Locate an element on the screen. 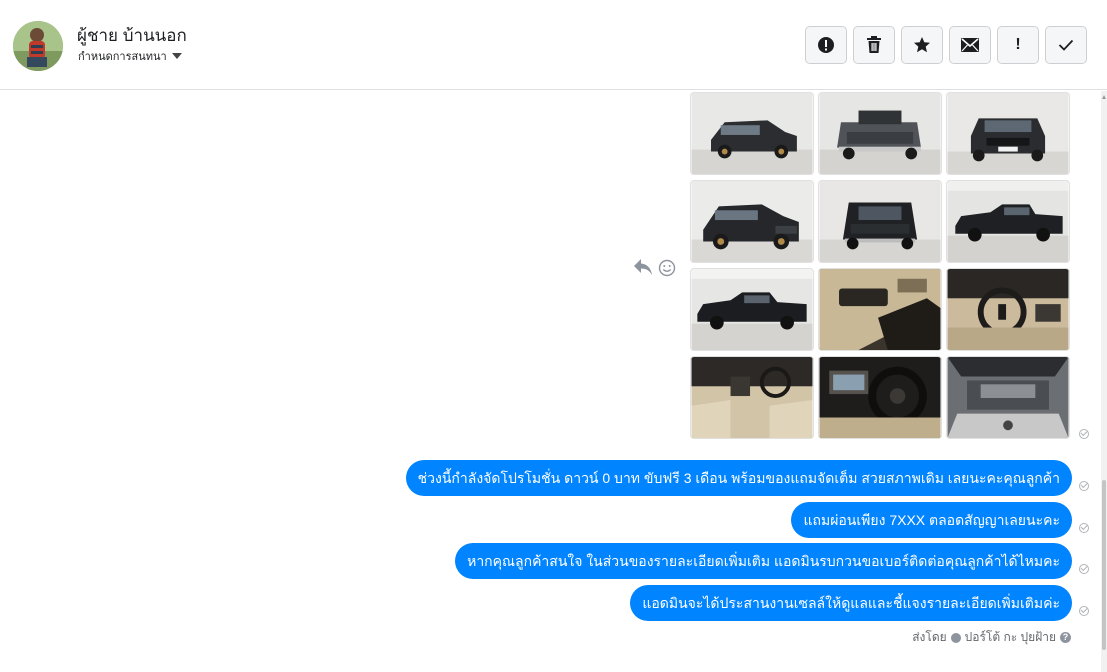 This screenshot has height=672, width=1107. mark-spam-button is located at coordinates (826, 45).